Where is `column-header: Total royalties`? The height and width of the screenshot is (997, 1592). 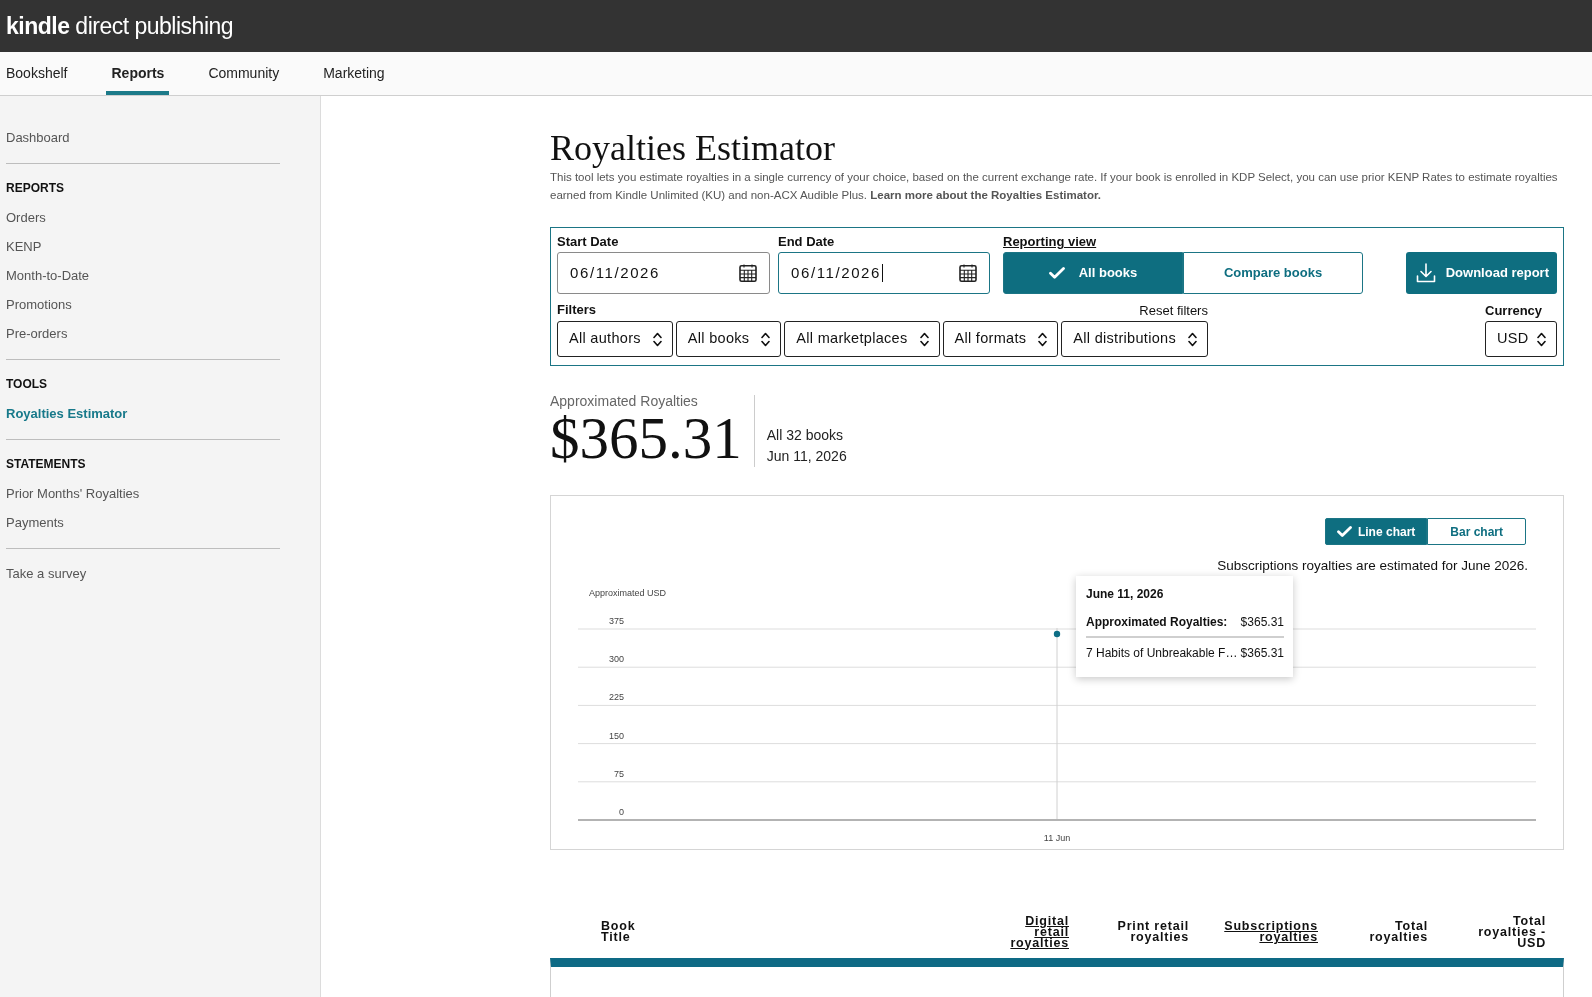 column-header: Total royalties is located at coordinates (1398, 932).